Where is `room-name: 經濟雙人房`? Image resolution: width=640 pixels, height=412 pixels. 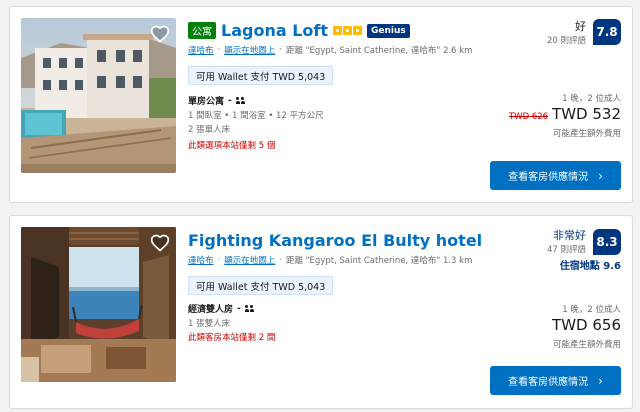 room-name: 經濟雙人房 is located at coordinates (211, 310).